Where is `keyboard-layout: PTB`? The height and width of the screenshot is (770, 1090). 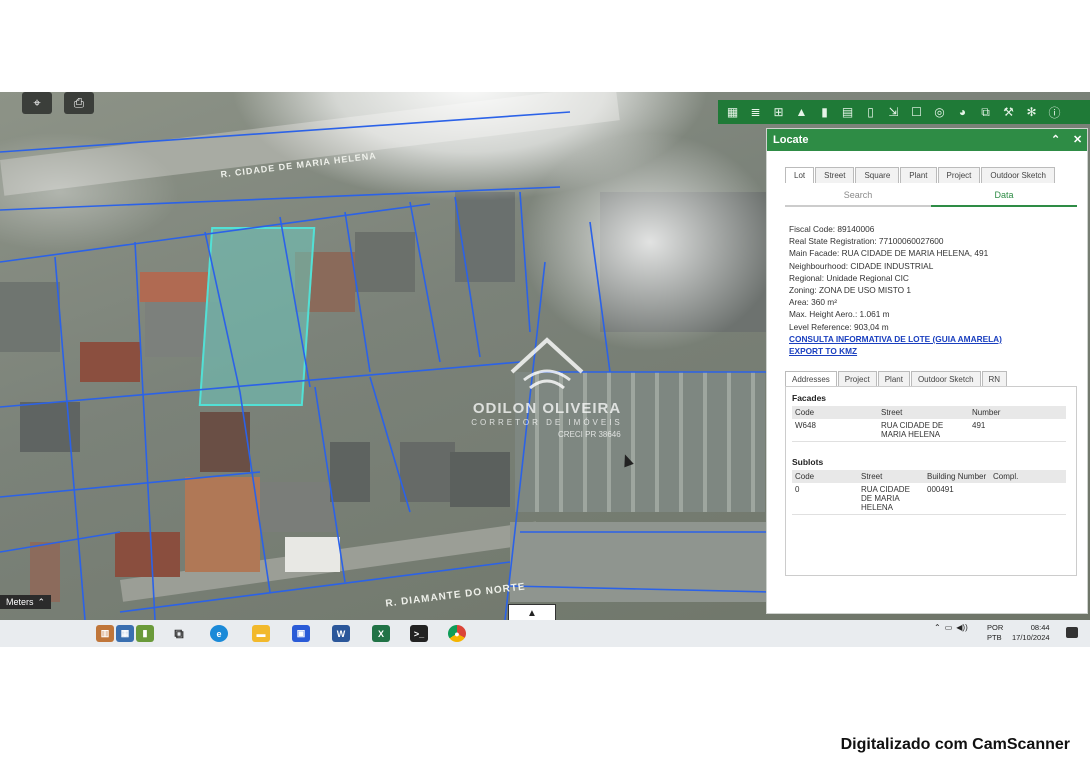
keyboard-layout: PTB is located at coordinates (994, 637).